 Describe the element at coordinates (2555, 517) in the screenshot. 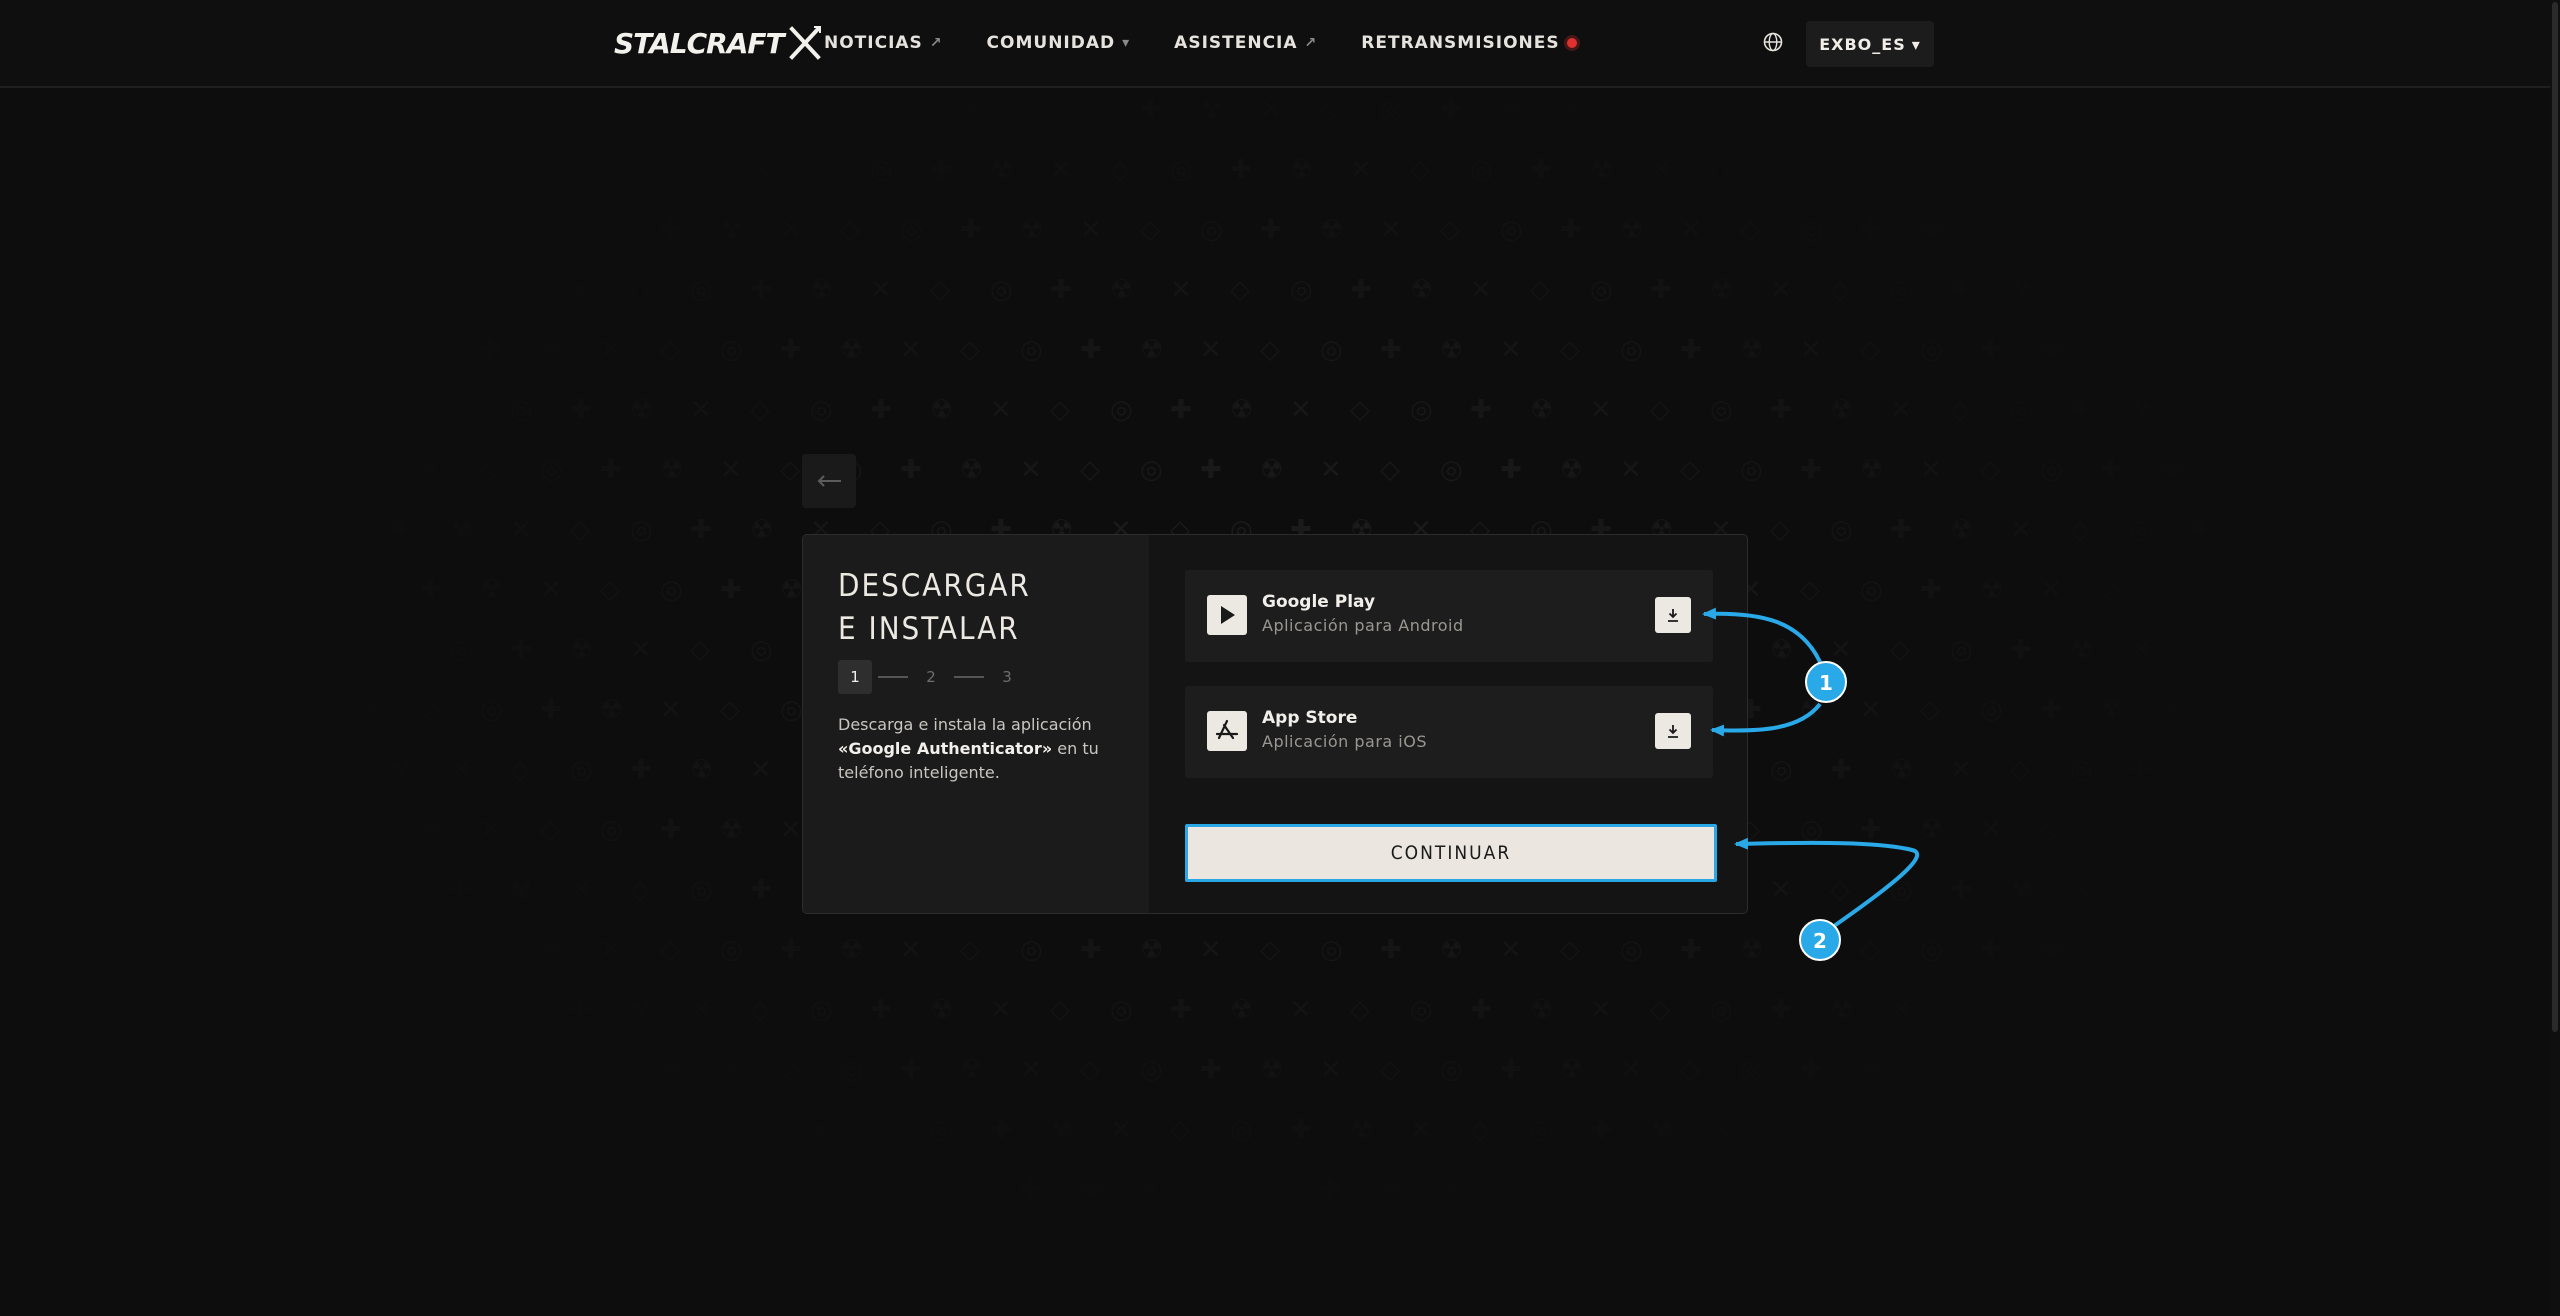

I see `scrollbar-thumb` at that location.